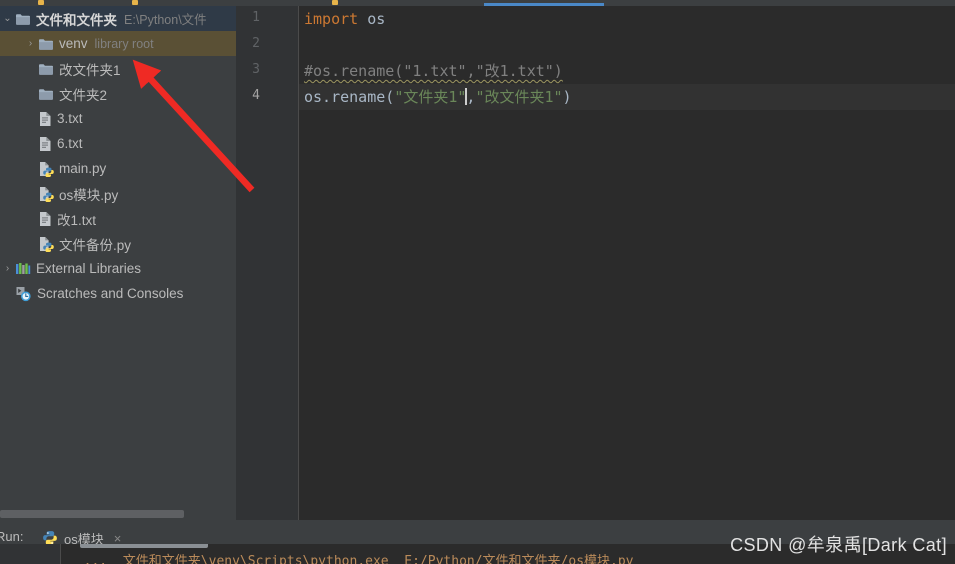 The height and width of the screenshot is (564, 955). What do you see at coordinates (83, 95) in the screenshot?
I see `tree-item-label: 文件夹2` at bounding box center [83, 95].